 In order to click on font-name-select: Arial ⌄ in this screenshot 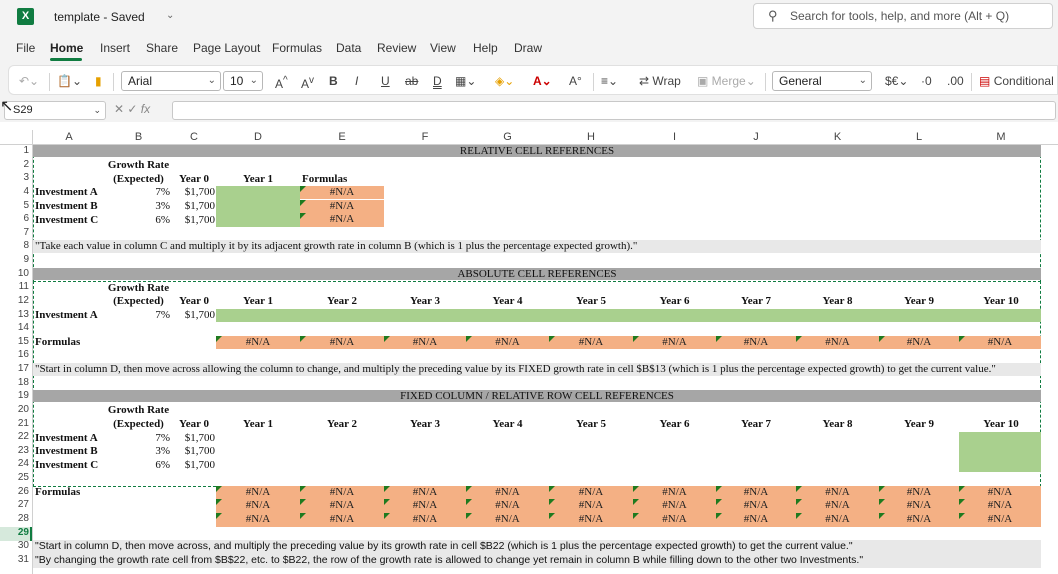, I will do `click(171, 81)`.